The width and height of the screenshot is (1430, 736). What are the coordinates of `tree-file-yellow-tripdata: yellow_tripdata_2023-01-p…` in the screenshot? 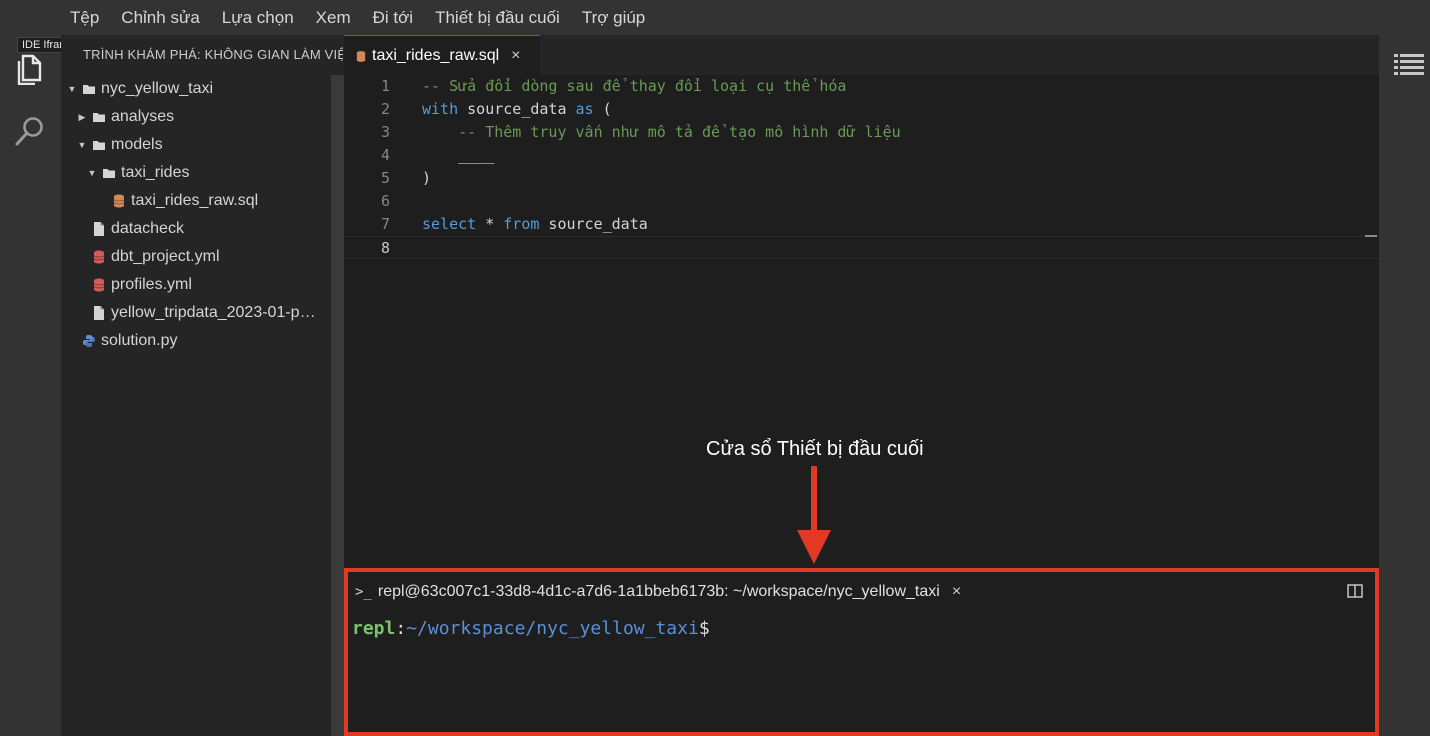 It's located at (204, 313).